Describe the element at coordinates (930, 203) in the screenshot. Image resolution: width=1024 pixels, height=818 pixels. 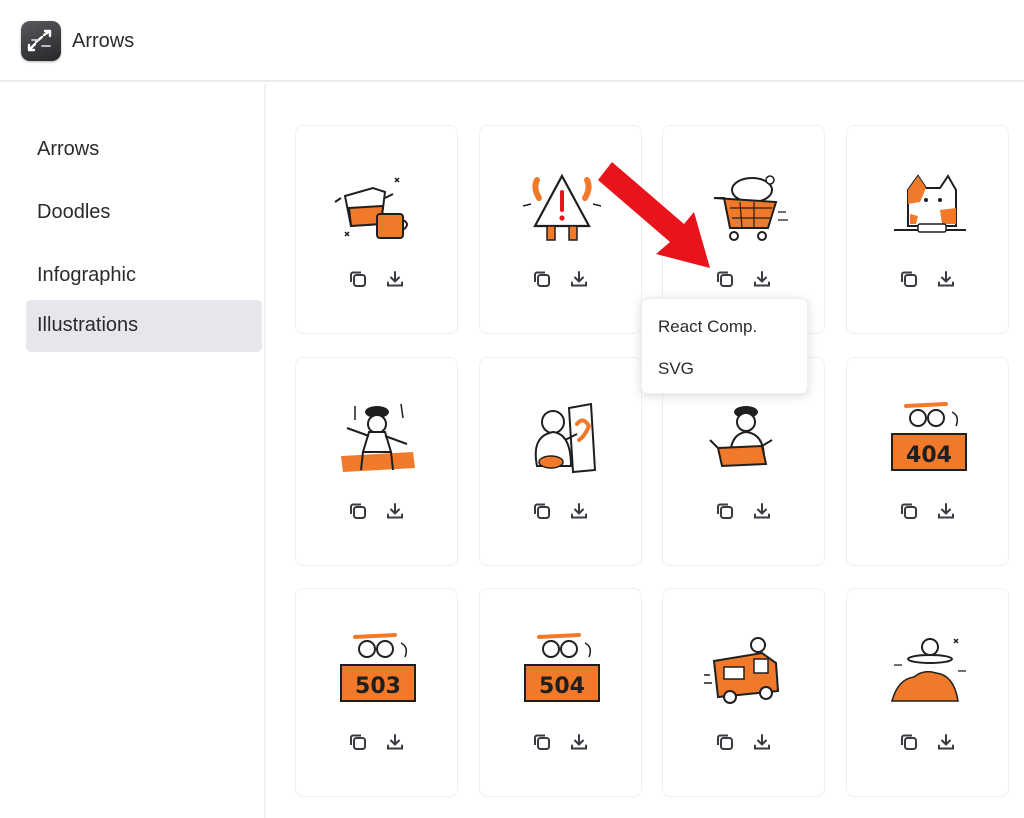
I see `cat-illustration` at that location.